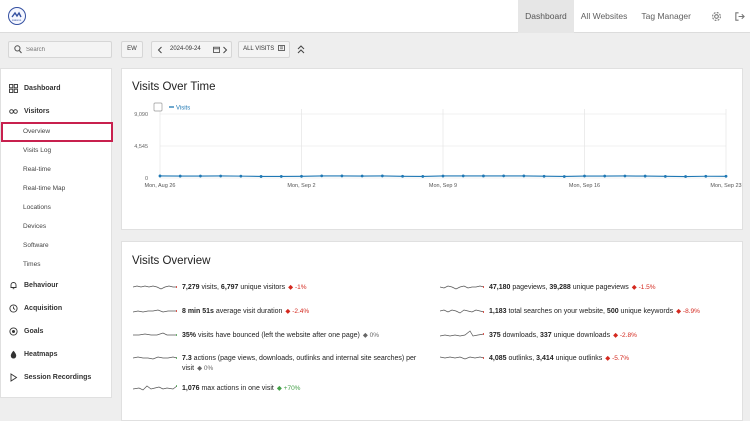 This screenshot has height=421, width=750. What do you see at coordinates (158, 107) in the screenshot?
I see `legend-config-icon` at bounding box center [158, 107].